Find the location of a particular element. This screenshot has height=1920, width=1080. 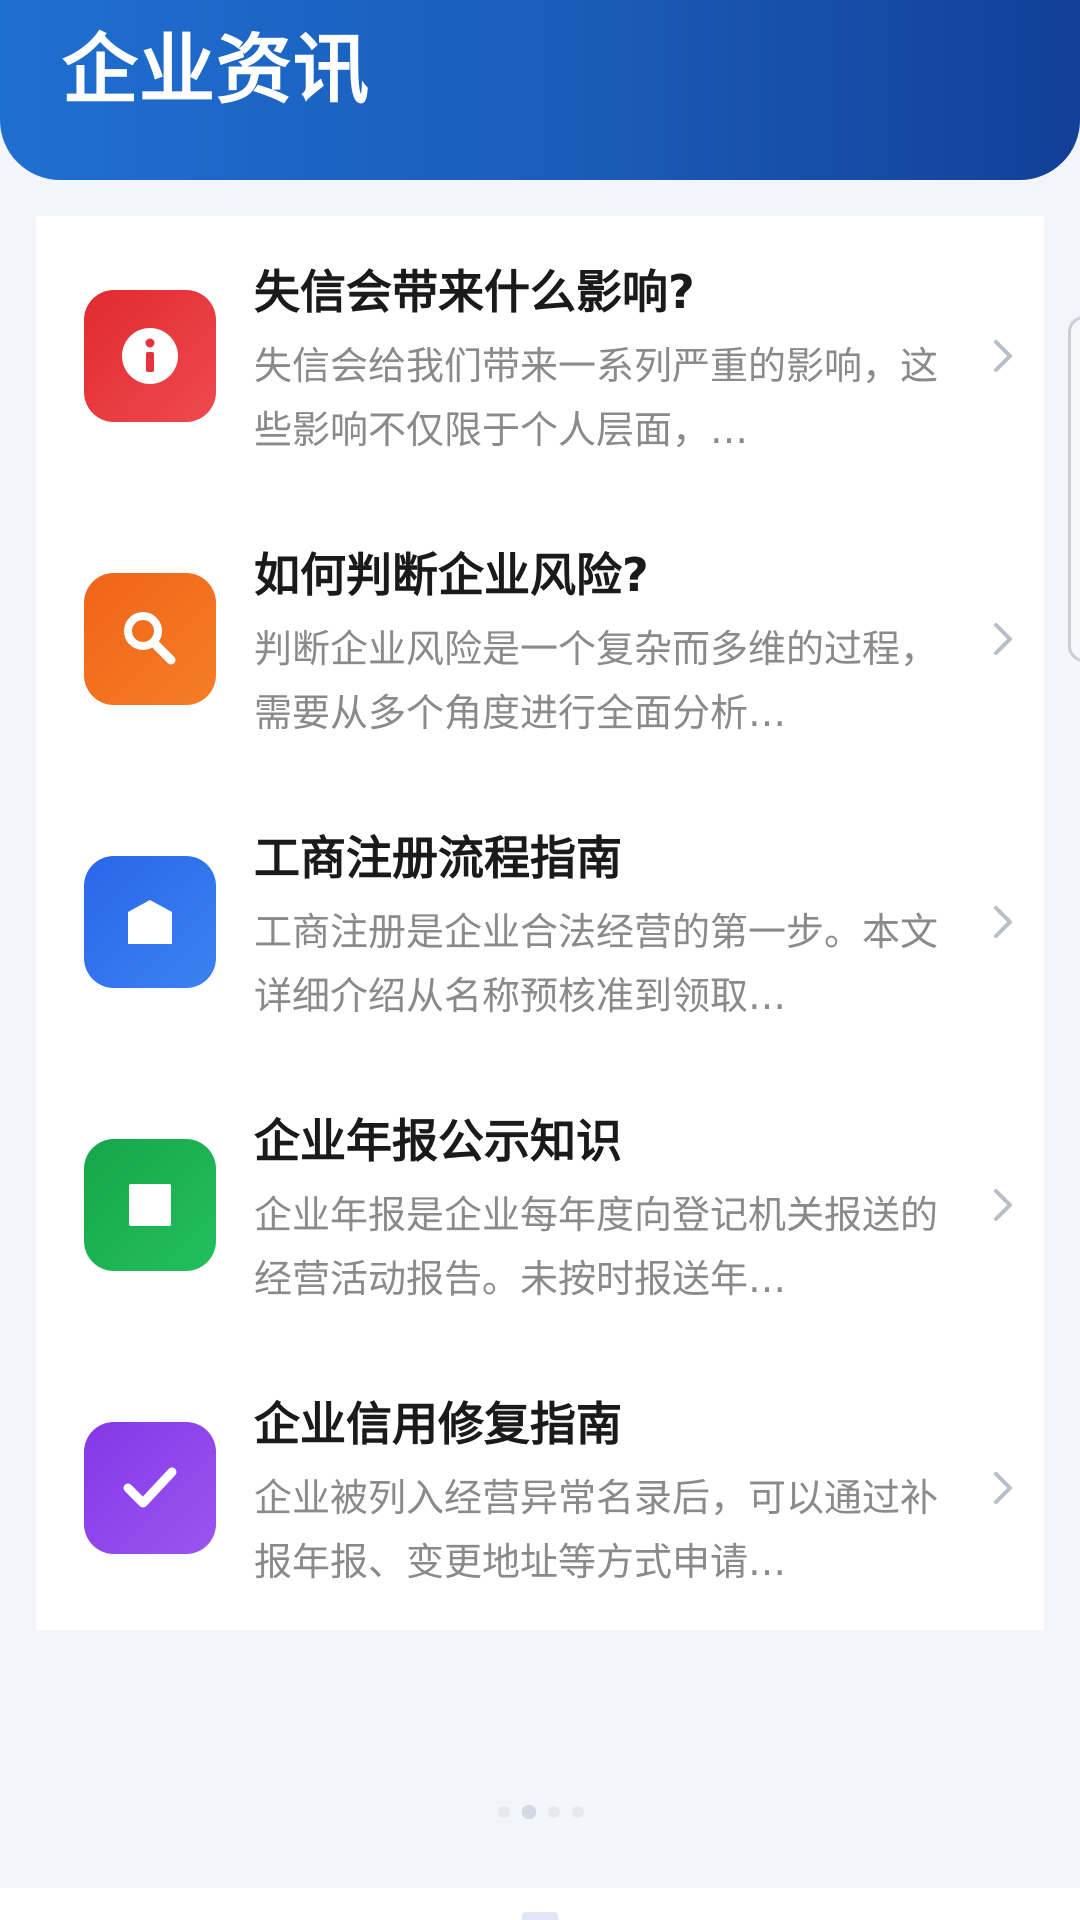

article-title: 失信会带来什么影响? is located at coordinates (474, 292).